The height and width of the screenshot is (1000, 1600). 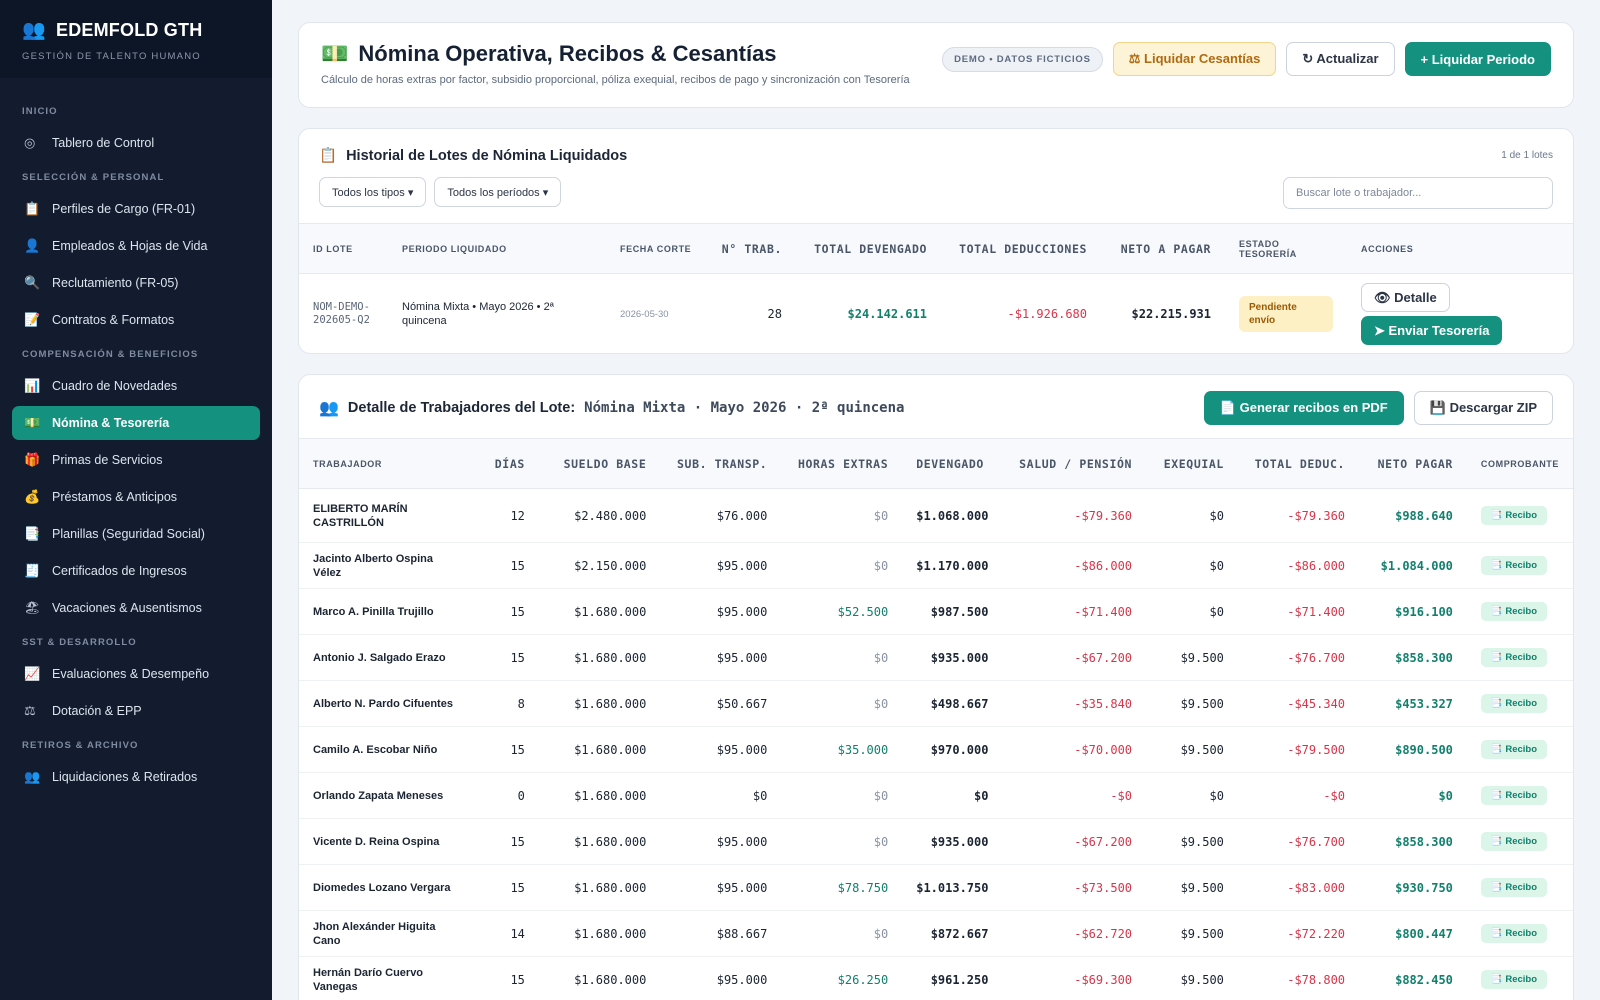 What do you see at coordinates (952, 611) in the screenshot?
I see `worker-devengado: $987.500` at bounding box center [952, 611].